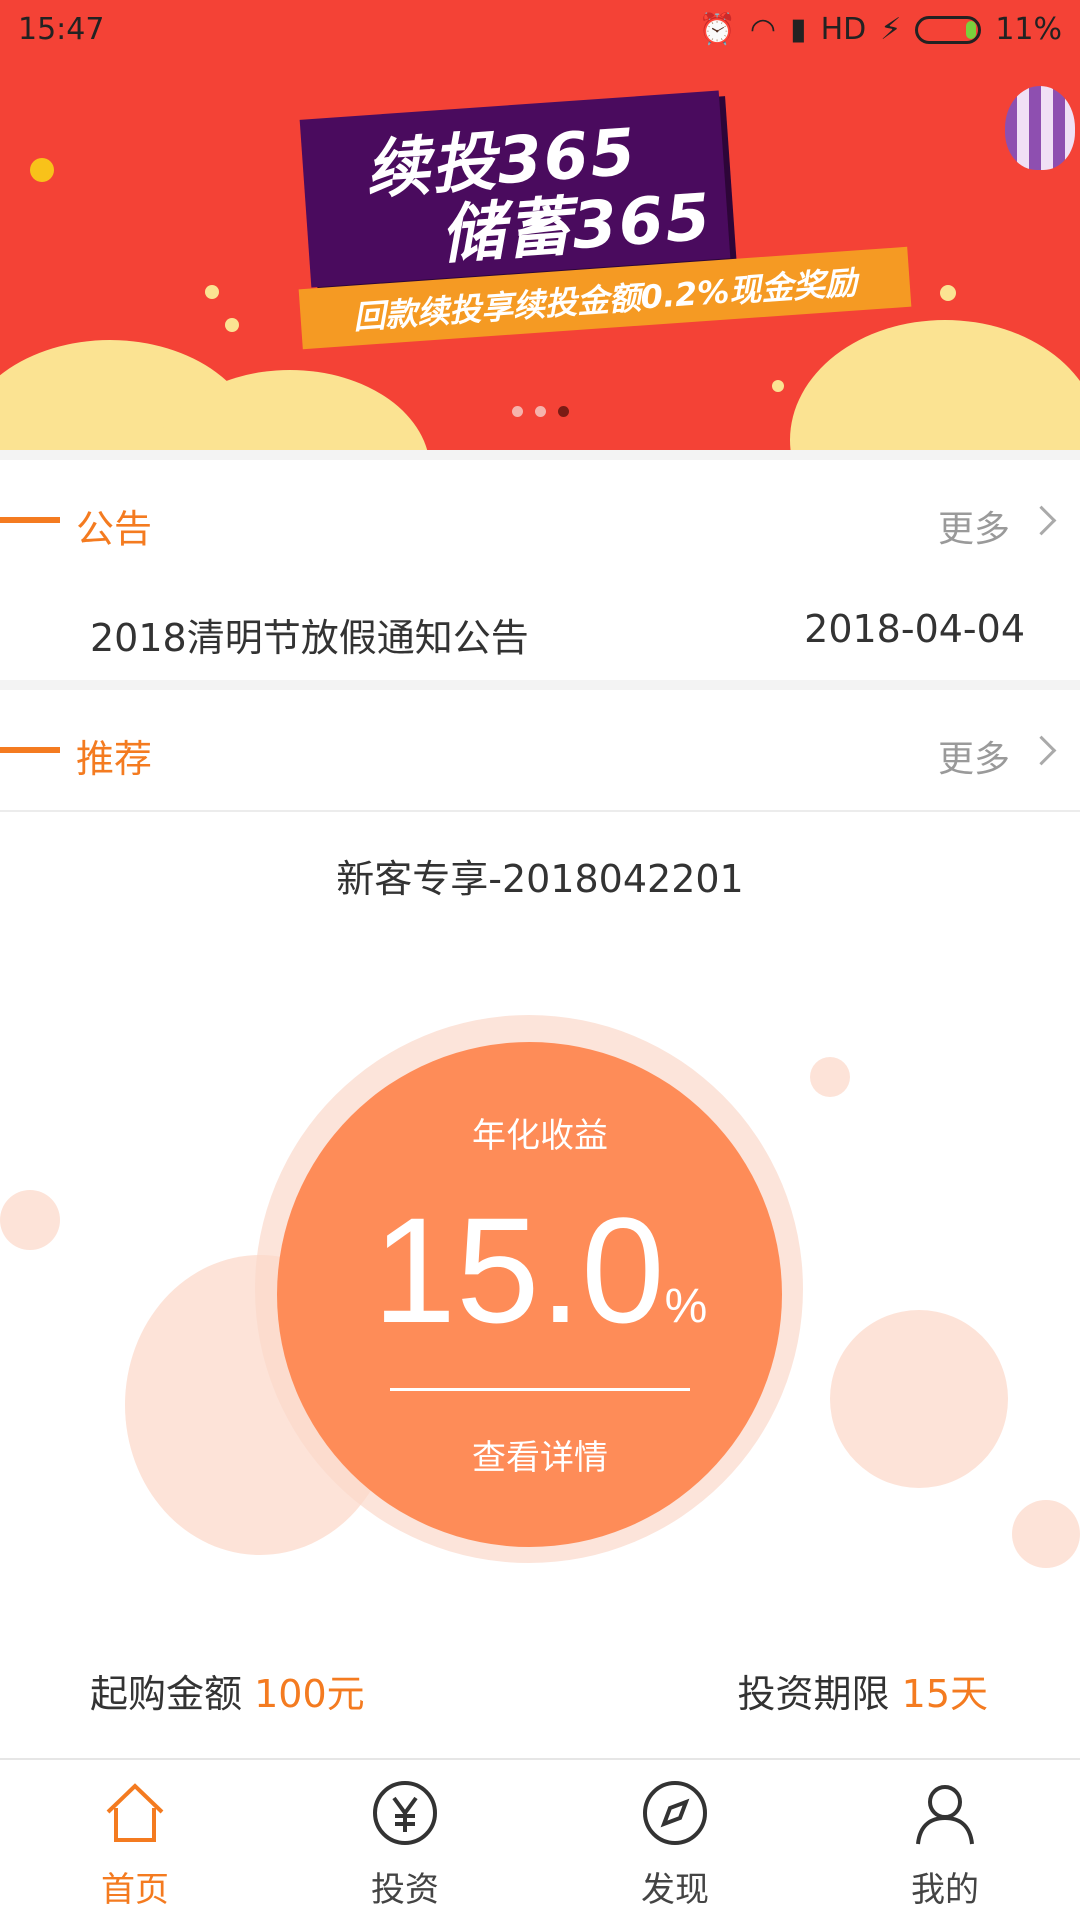 The height and width of the screenshot is (1922, 1080). I want to click on banner-headline-2: 储蓄365, so click(576, 227).